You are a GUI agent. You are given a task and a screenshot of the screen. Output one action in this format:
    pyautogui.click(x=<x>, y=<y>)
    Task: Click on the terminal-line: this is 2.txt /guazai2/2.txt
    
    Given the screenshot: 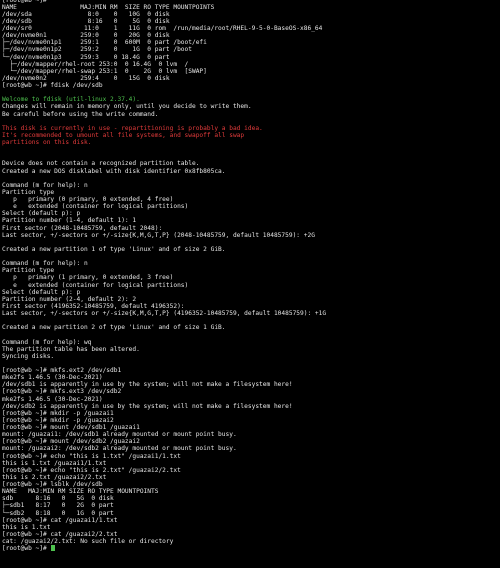 What is the action you would take?
    pyautogui.click(x=54, y=477)
    